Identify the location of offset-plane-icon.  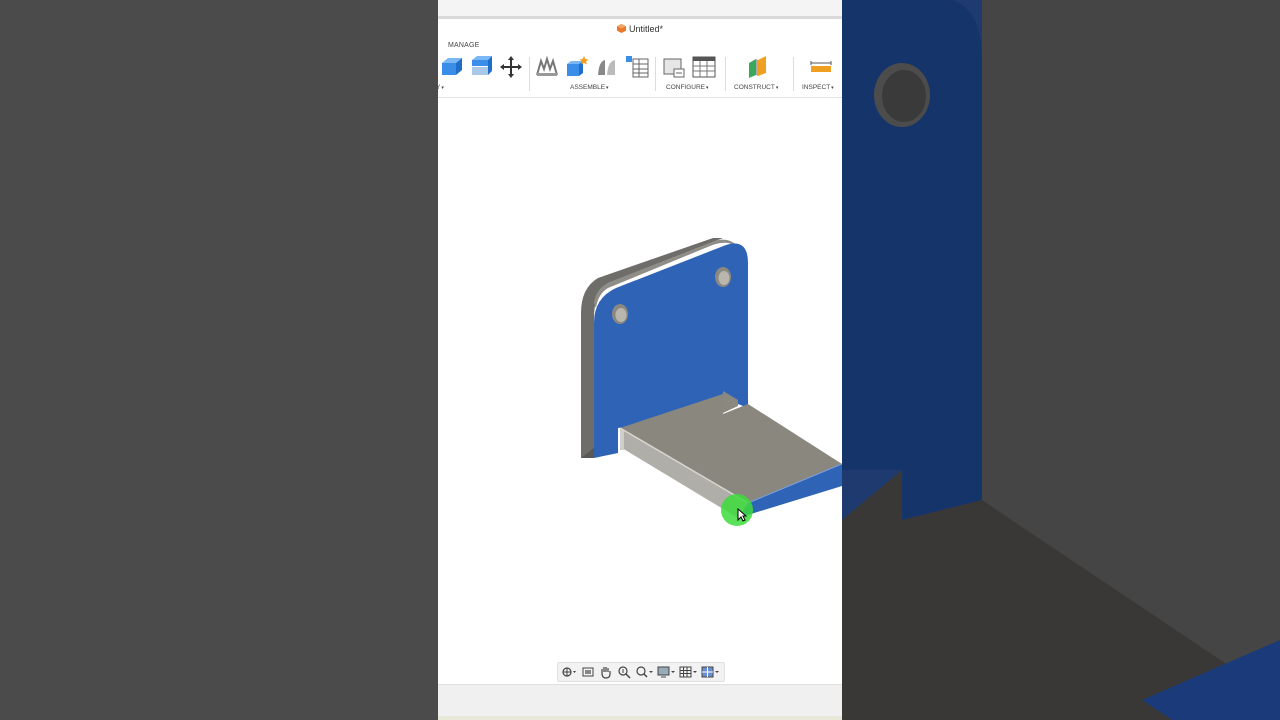
(758, 67).